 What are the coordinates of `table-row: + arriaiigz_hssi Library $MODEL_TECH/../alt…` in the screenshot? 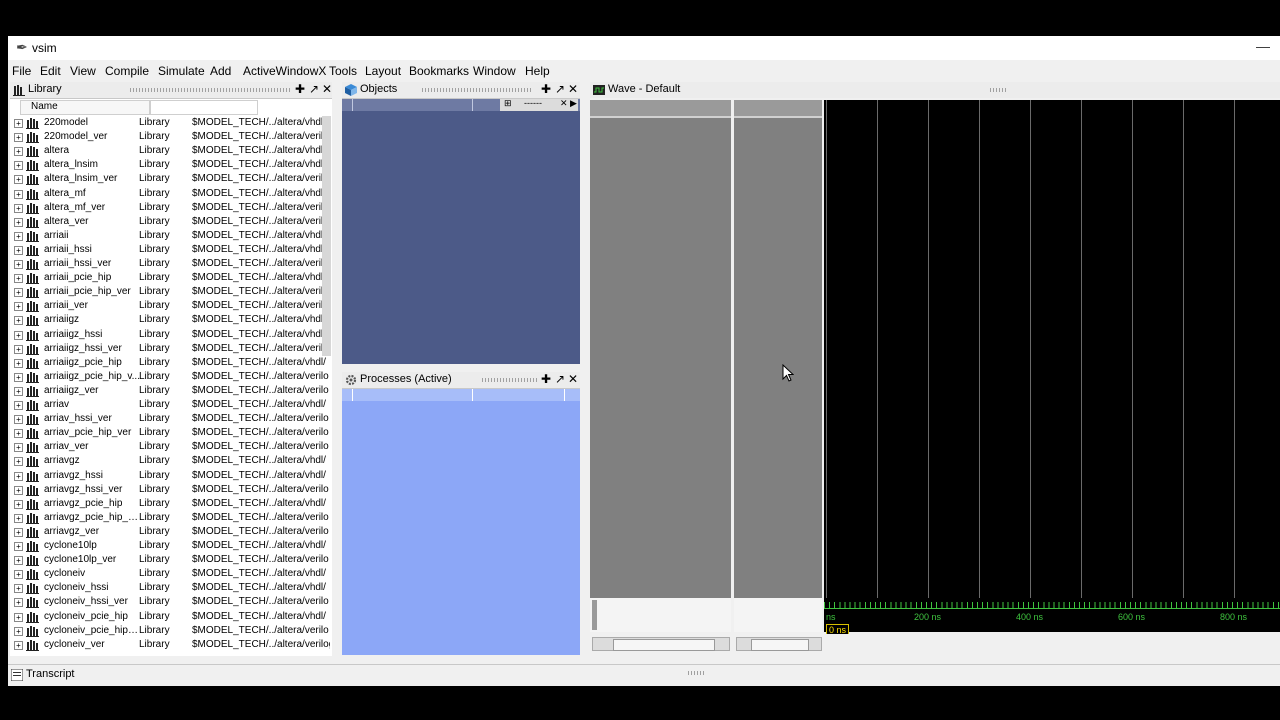 It's located at (171, 335).